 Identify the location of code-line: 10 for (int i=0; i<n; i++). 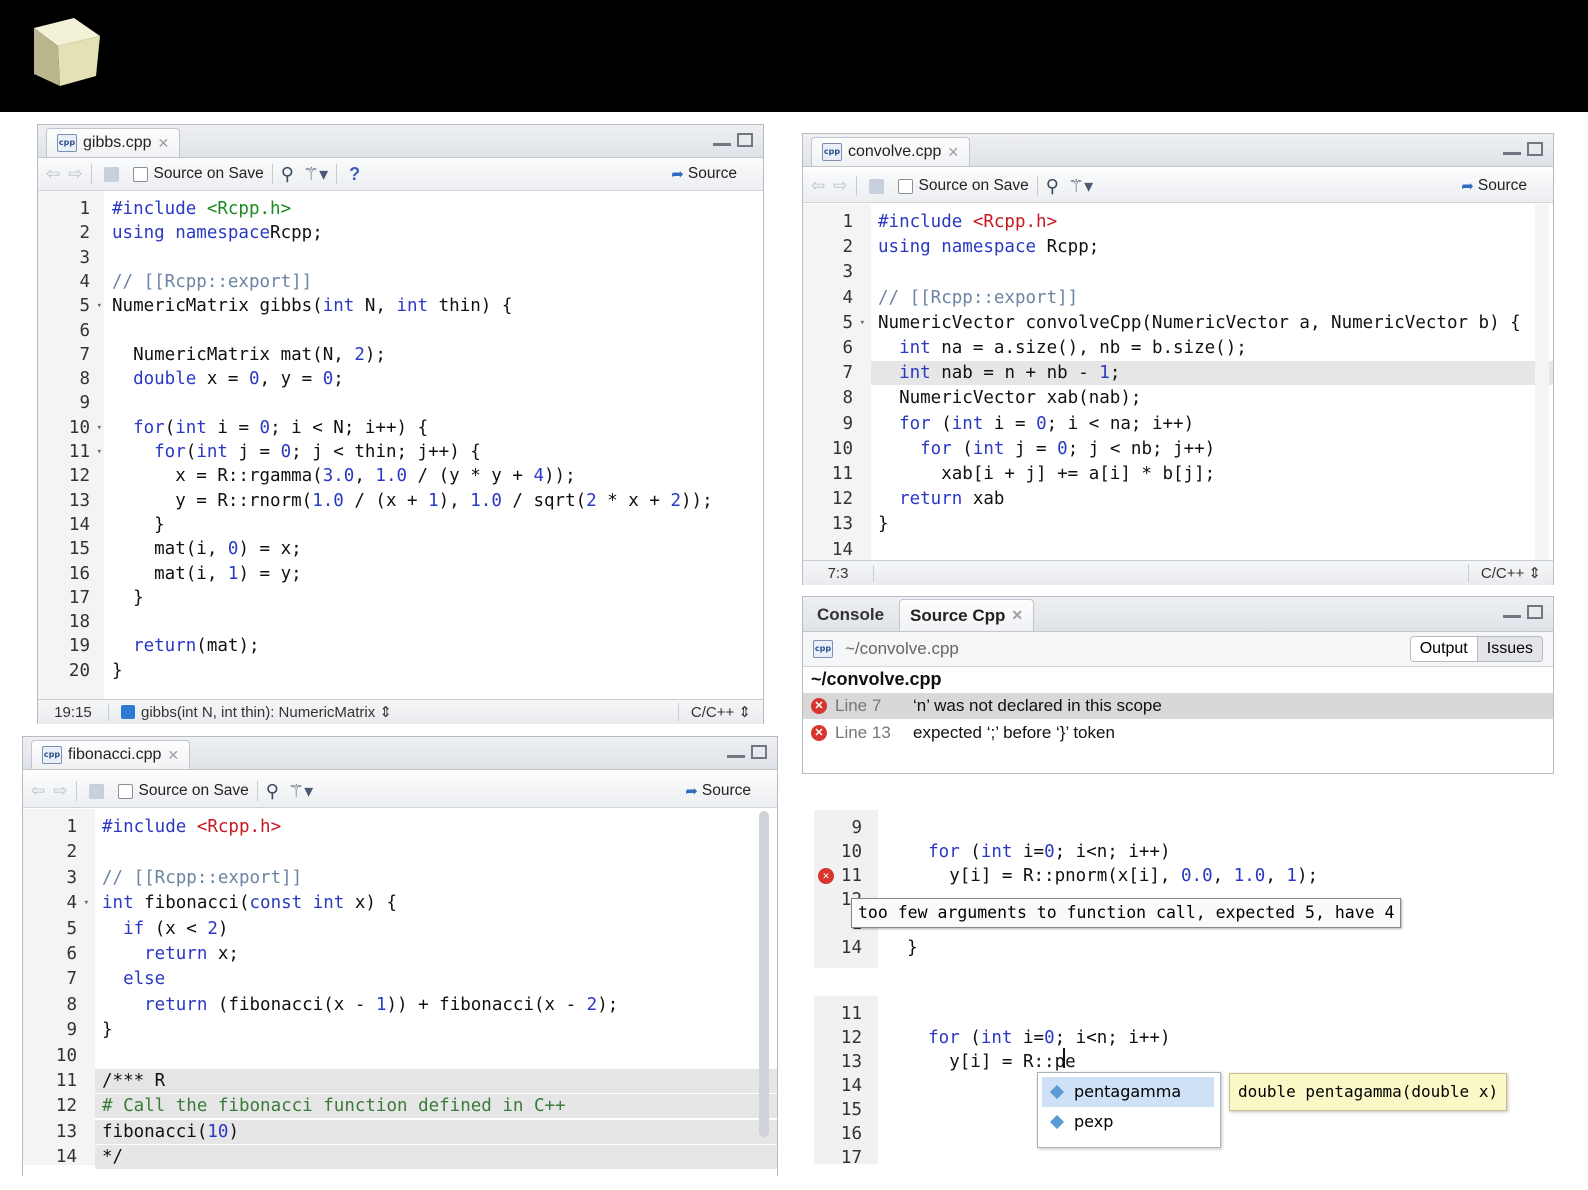
(1114, 852).